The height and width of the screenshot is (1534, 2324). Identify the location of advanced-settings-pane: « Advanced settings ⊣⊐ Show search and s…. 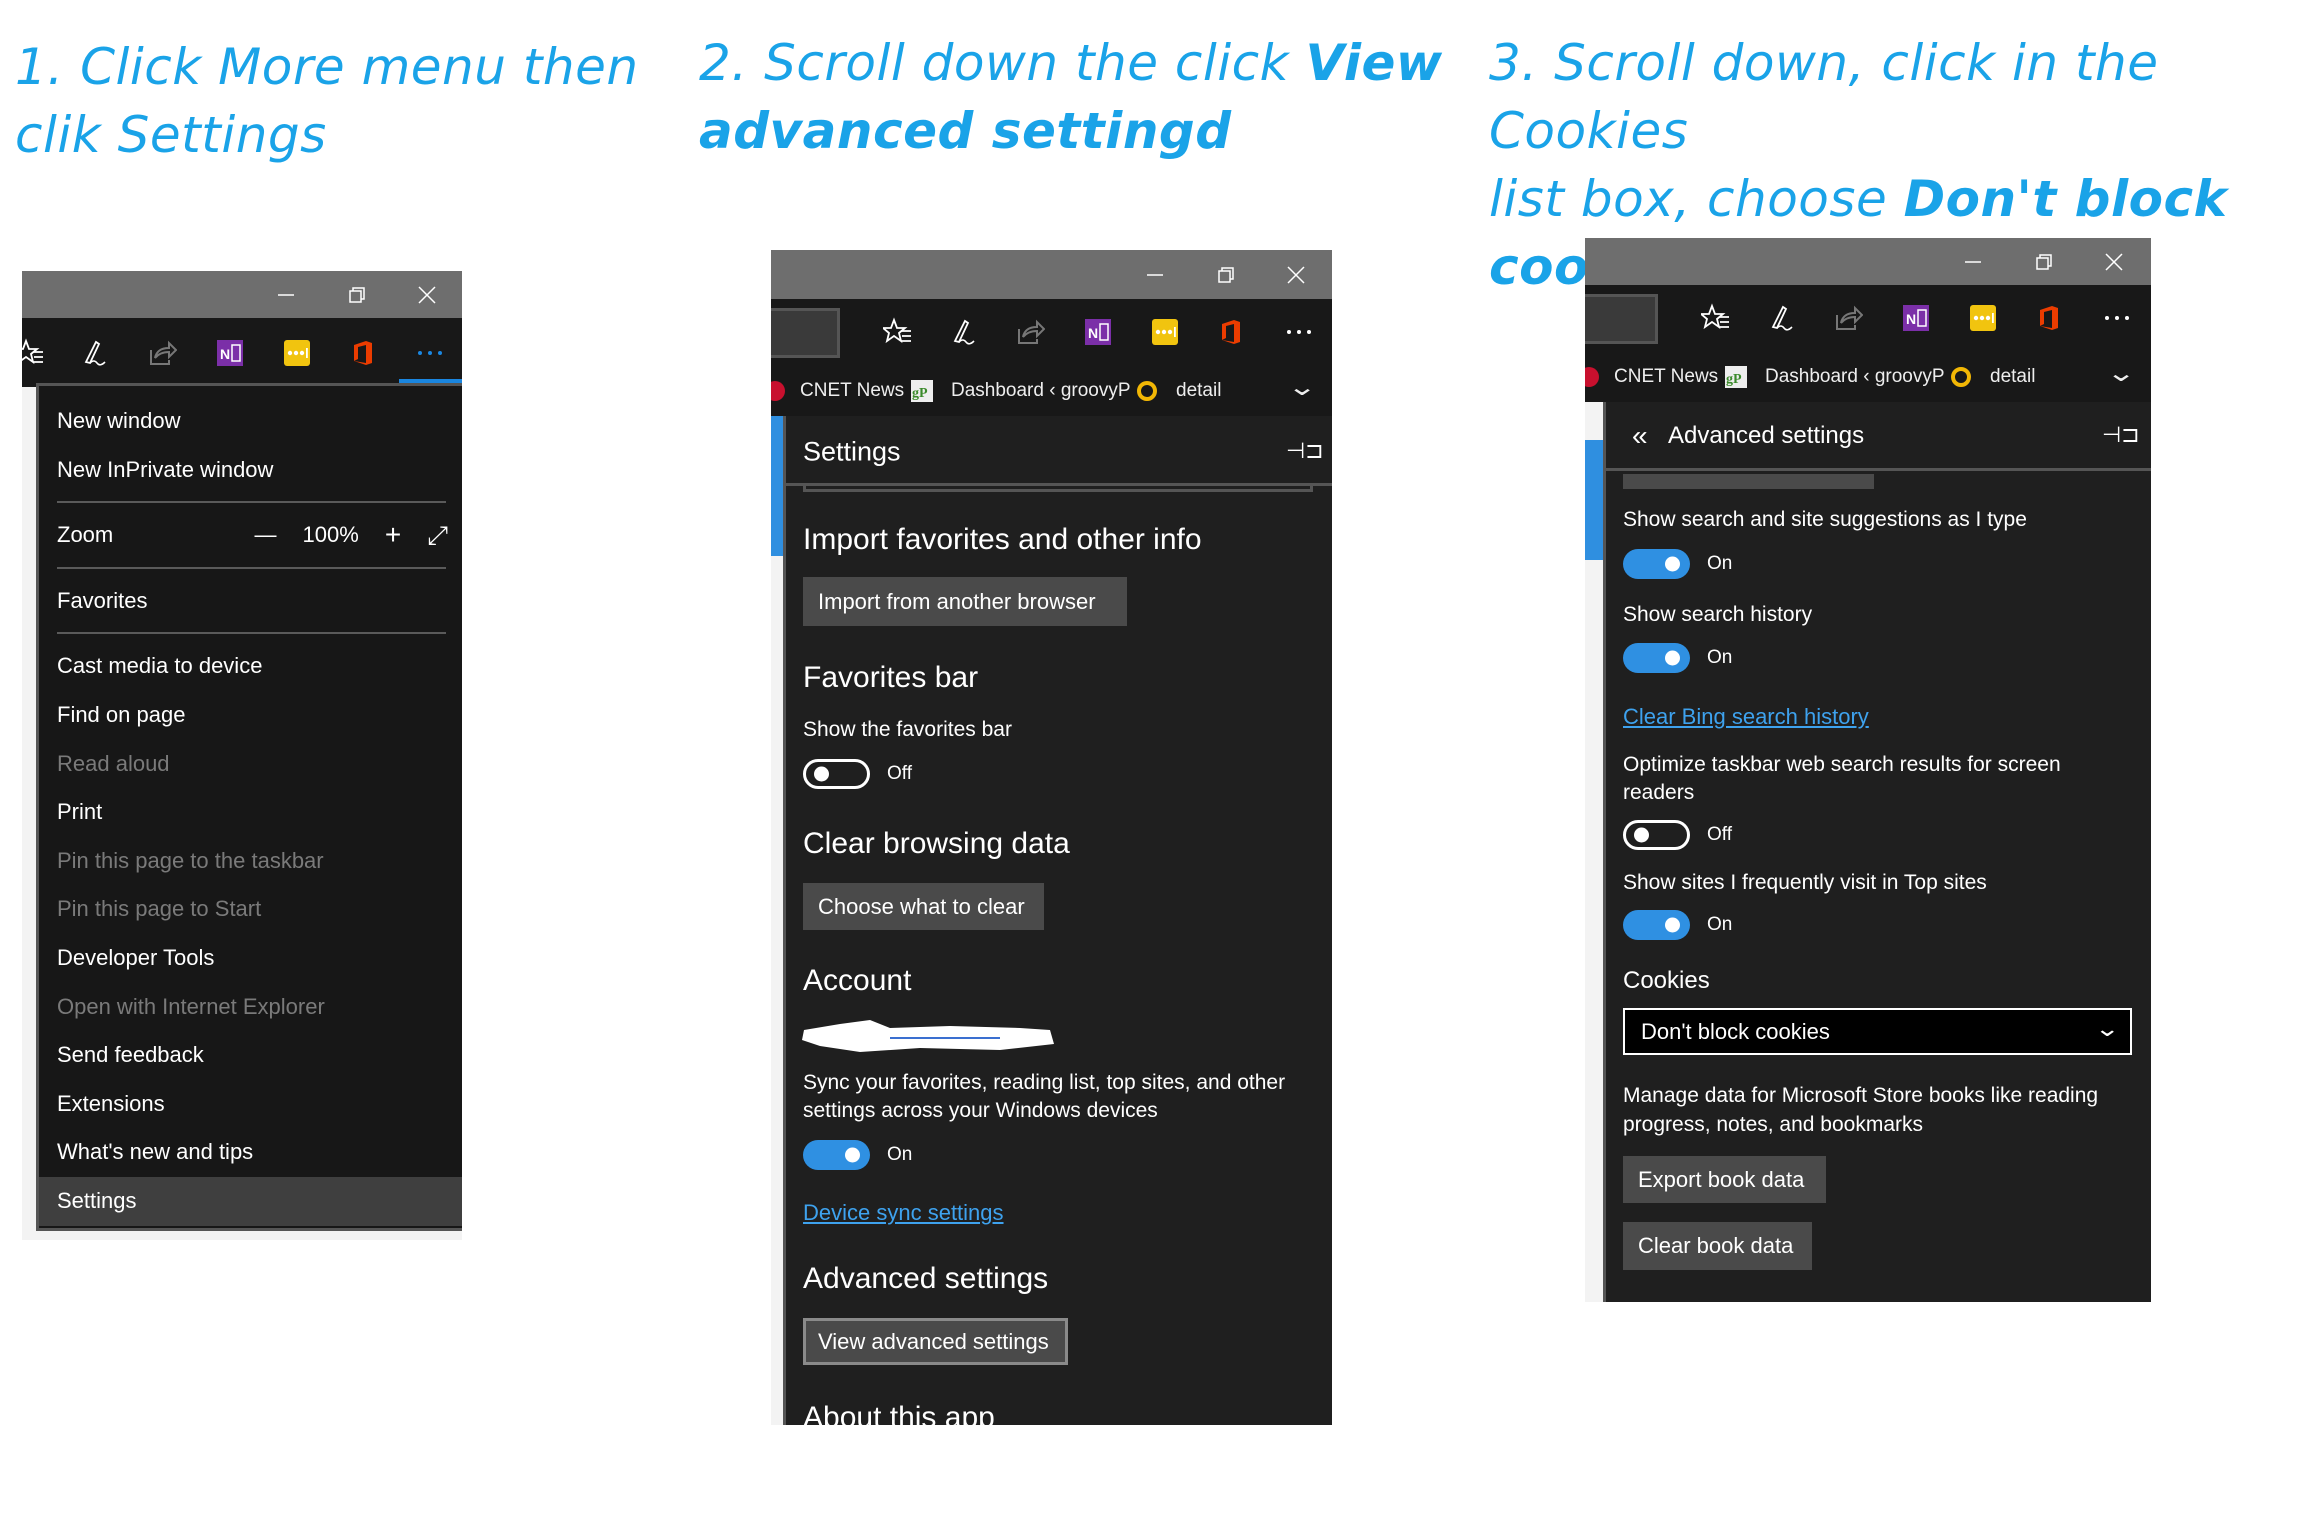
(1877, 852).